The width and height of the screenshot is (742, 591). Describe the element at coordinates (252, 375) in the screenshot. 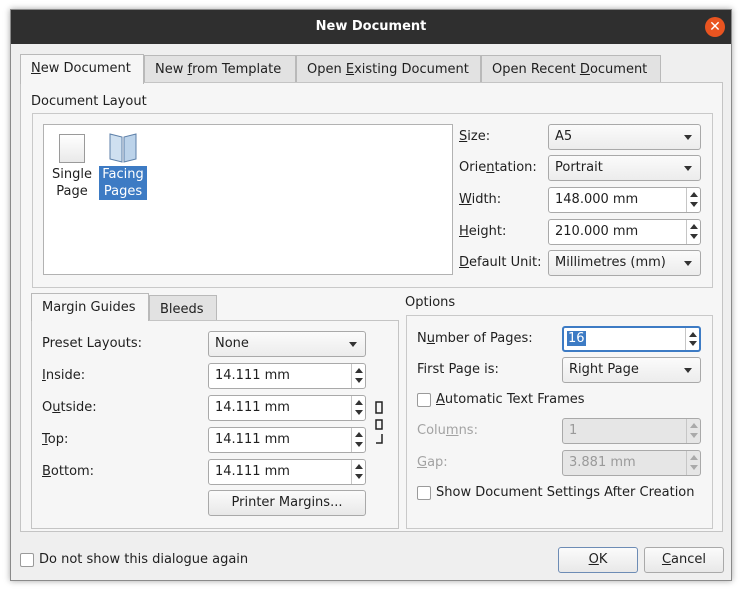

I see `inside-margin-value: 14.111 mm` at that location.